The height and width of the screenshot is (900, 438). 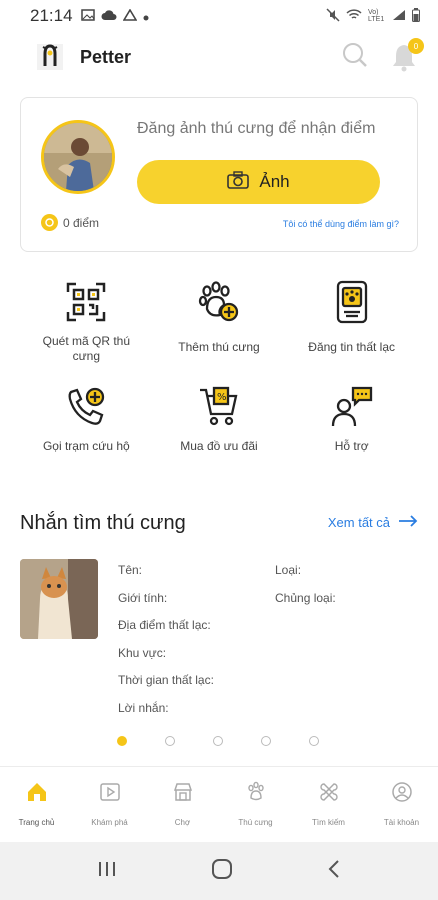 What do you see at coordinates (164, 625) in the screenshot?
I see `field-lost-place: Địa điểm thất lạc:` at bounding box center [164, 625].